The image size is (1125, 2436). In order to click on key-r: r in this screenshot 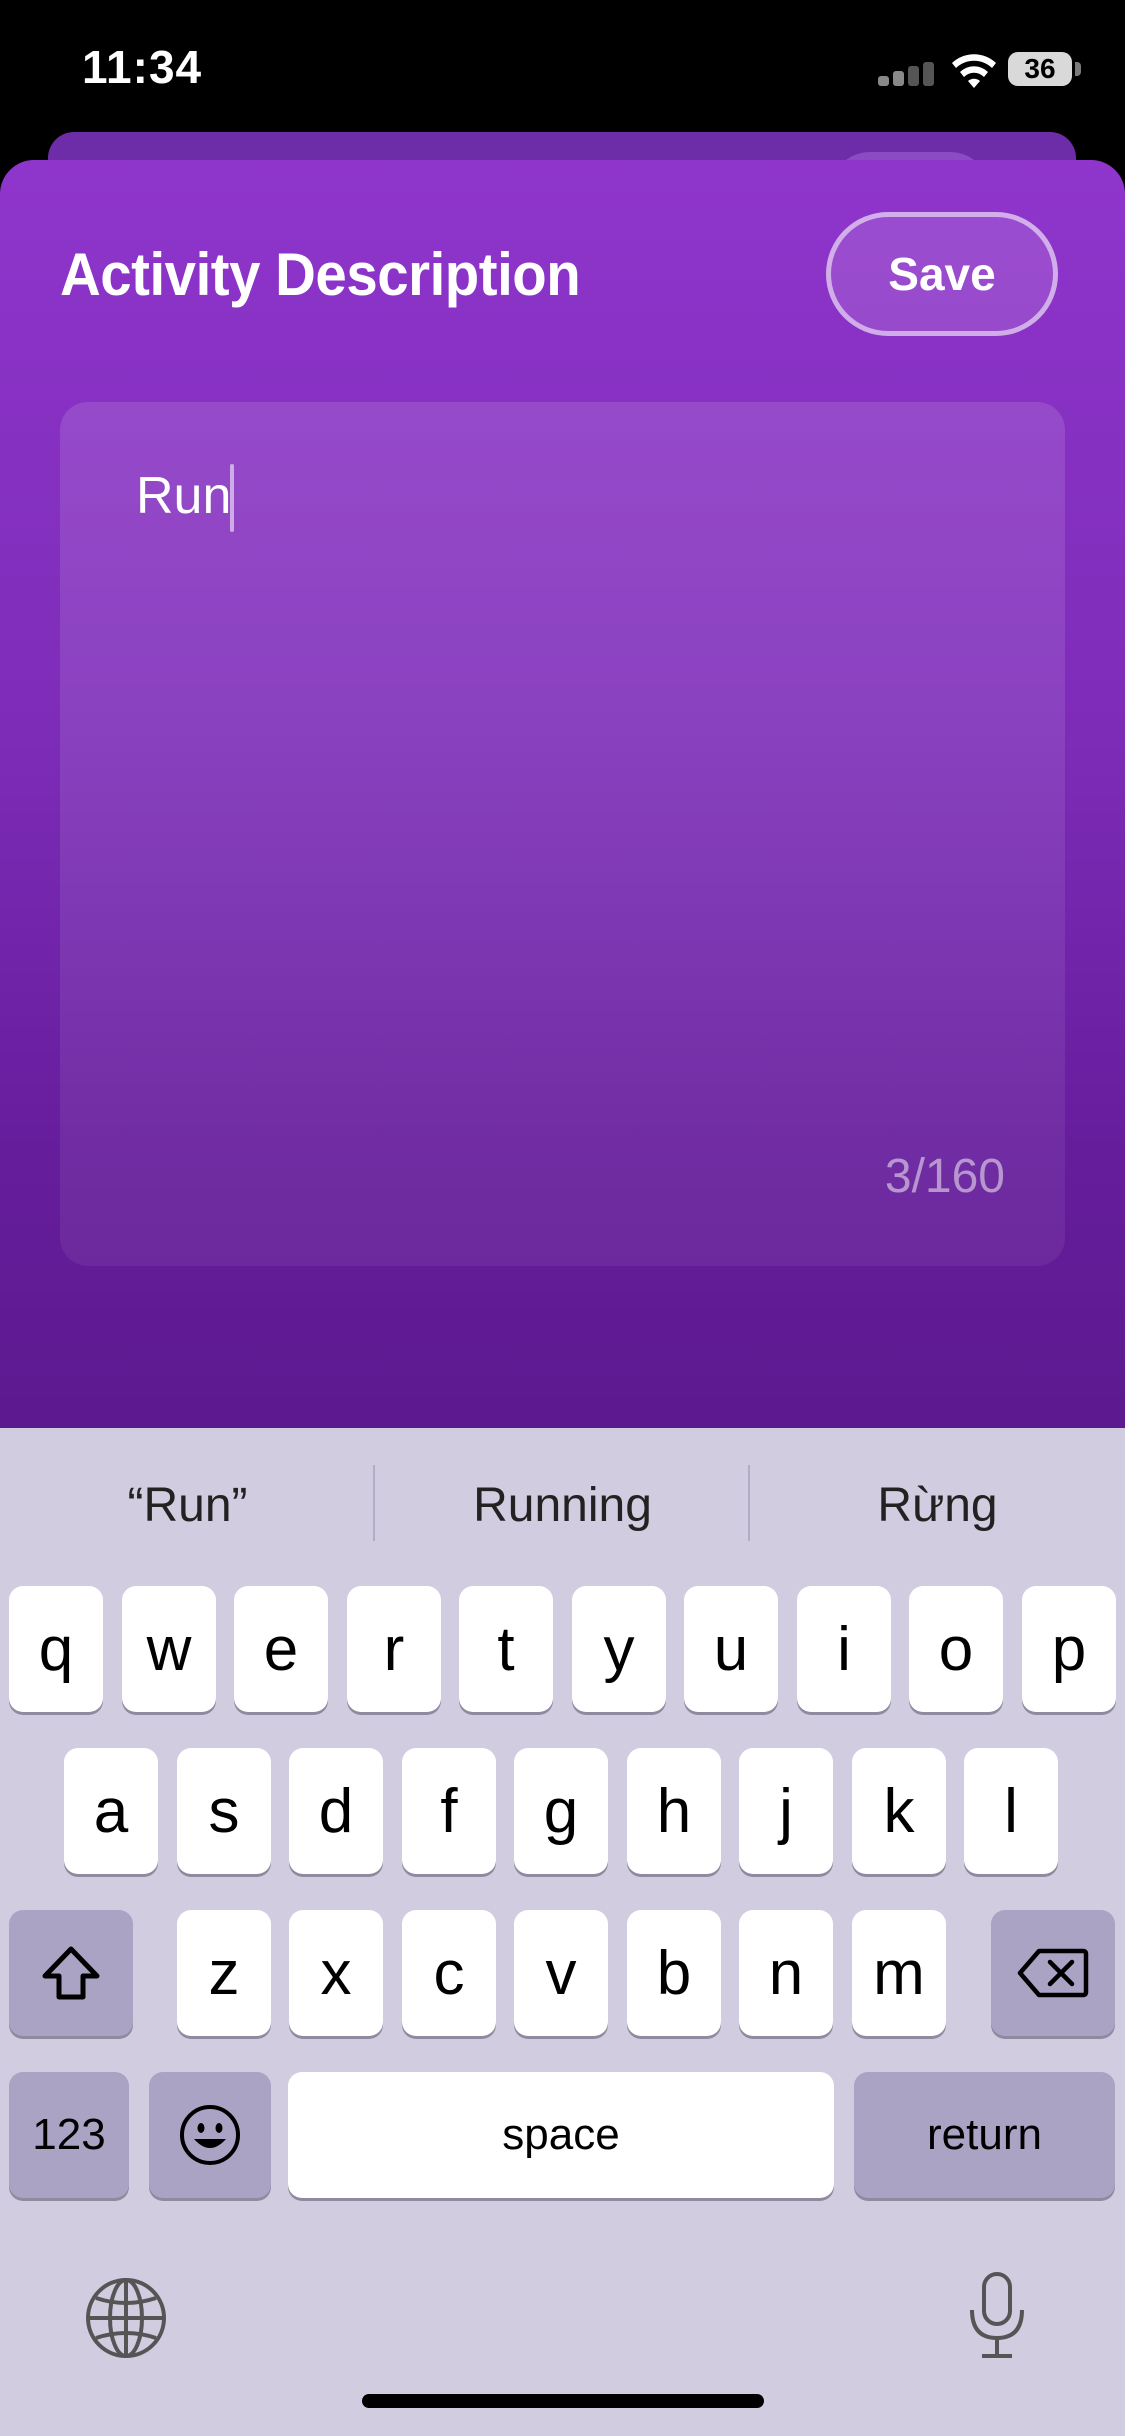, I will do `click(394, 1649)`.